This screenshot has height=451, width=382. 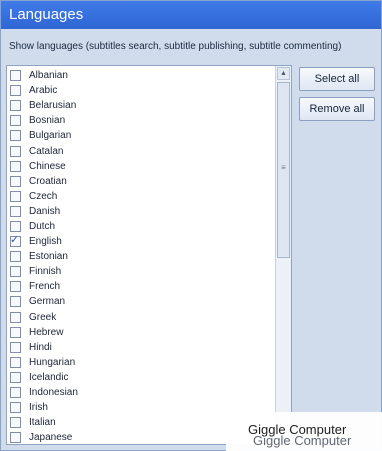 What do you see at coordinates (141, 362) in the screenshot?
I see `language-row: Hungarian` at bounding box center [141, 362].